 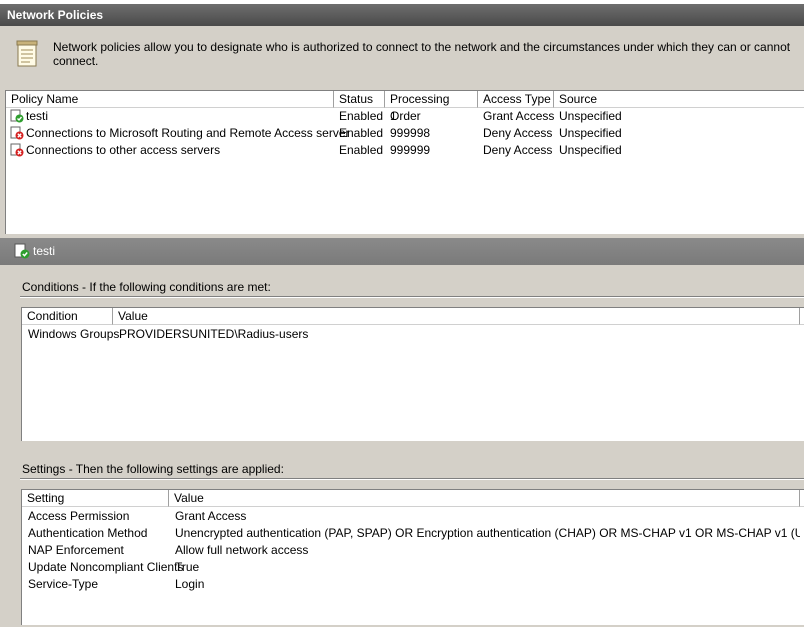 What do you see at coordinates (679, 99) in the screenshot?
I see `column-header-source: Source` at bounding box center [679, 99].